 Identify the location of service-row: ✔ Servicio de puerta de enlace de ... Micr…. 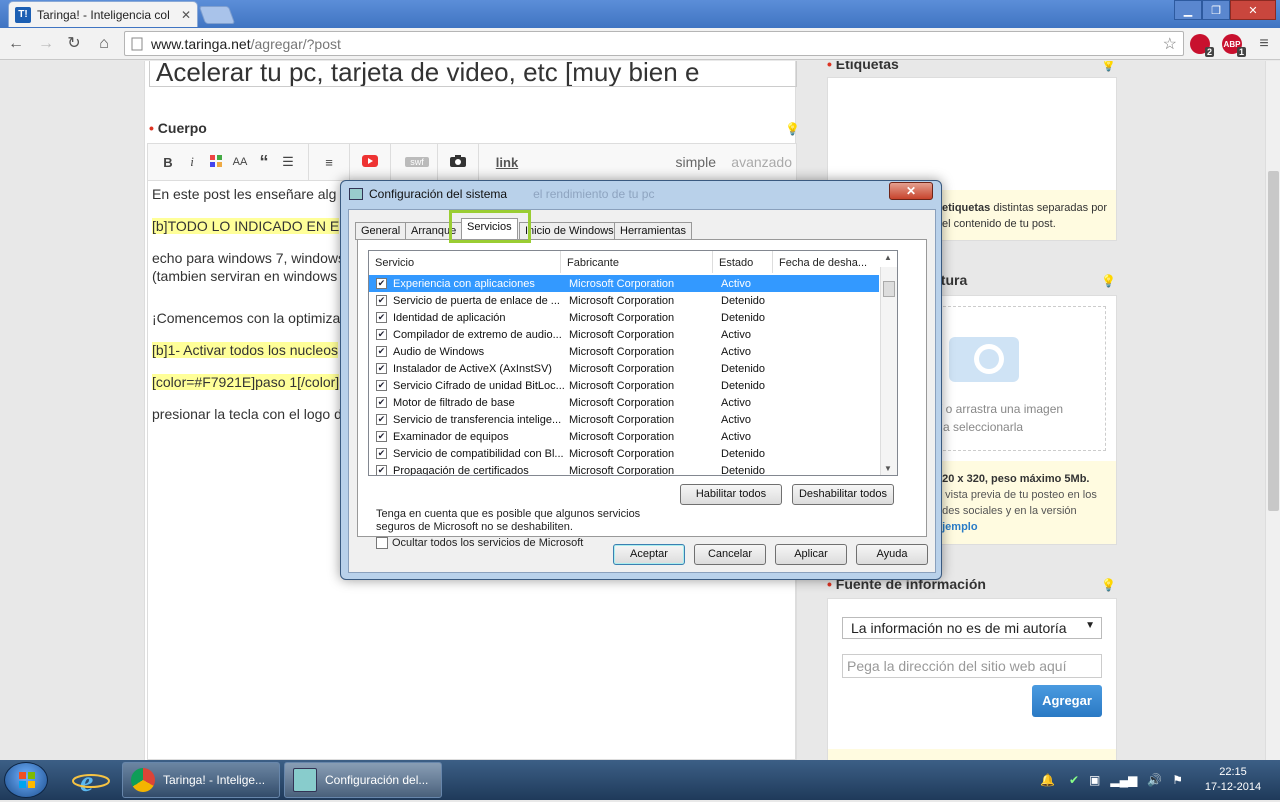
(624, 300).